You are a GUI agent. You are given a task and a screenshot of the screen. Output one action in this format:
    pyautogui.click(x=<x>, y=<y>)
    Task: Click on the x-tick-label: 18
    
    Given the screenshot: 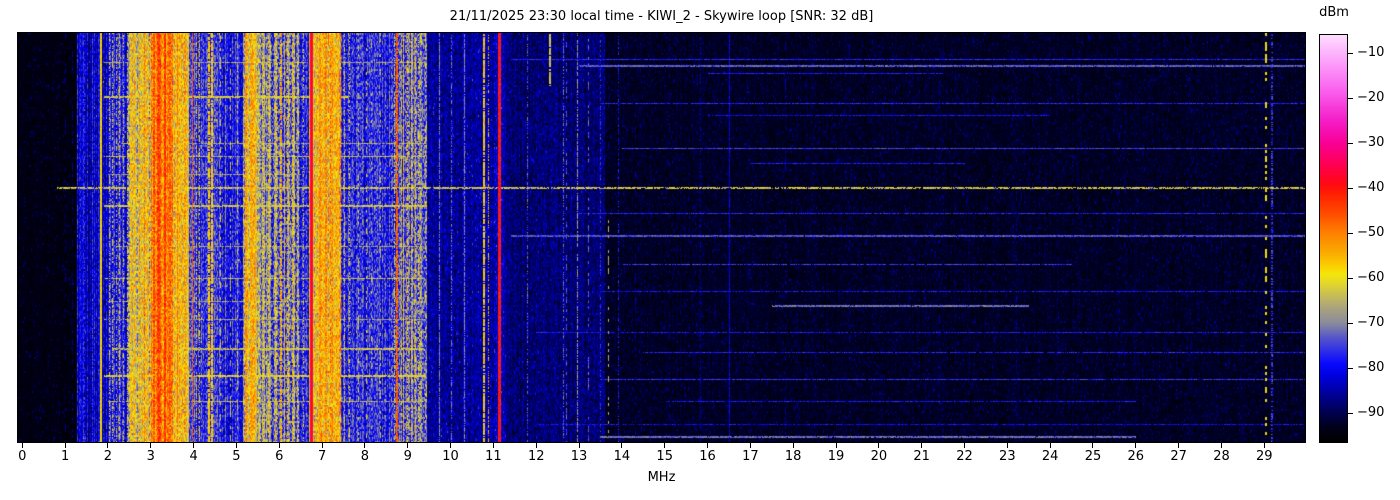 What is the action you would take?
    pyautogui.click(x=793, y=456)
    